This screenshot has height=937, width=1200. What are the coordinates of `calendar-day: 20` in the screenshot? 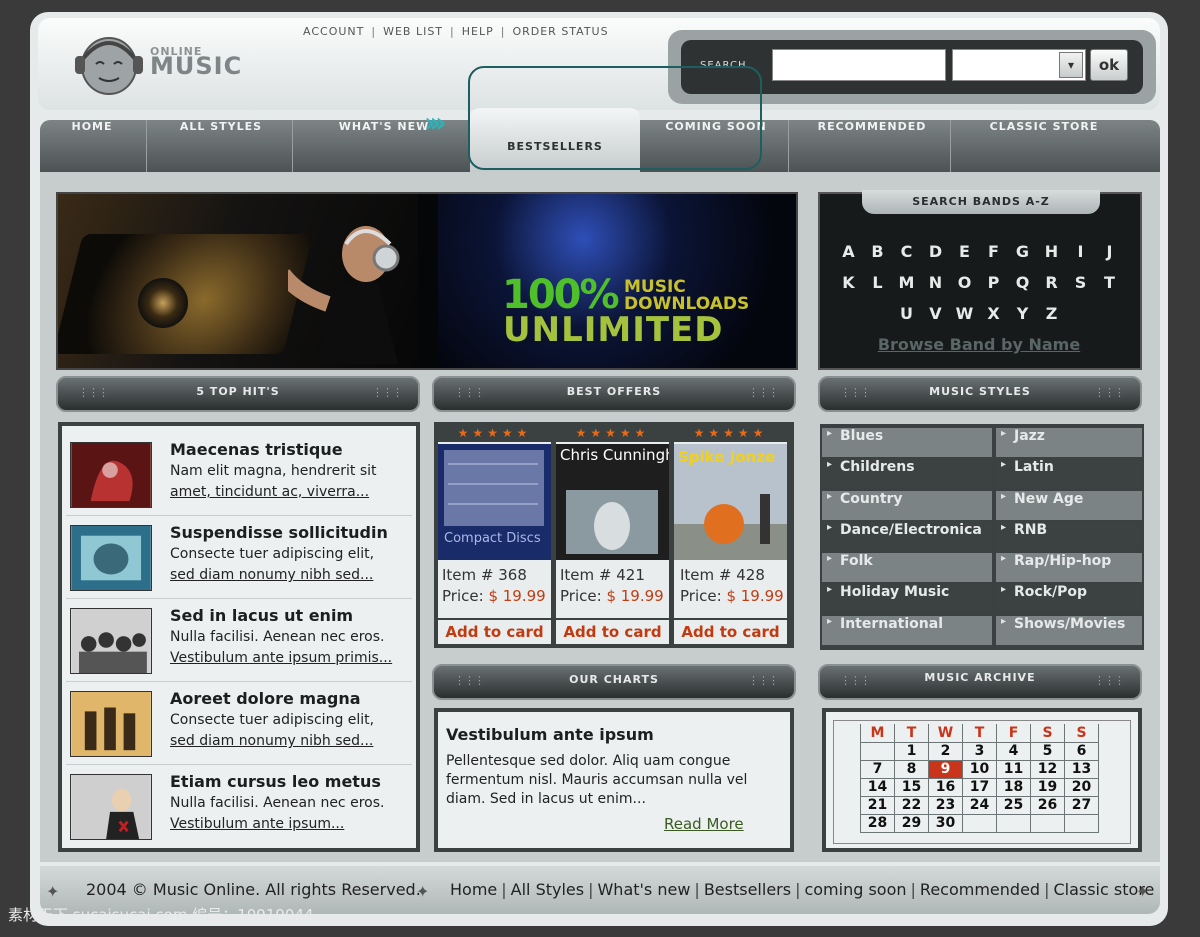 It's located at (1081, 787).